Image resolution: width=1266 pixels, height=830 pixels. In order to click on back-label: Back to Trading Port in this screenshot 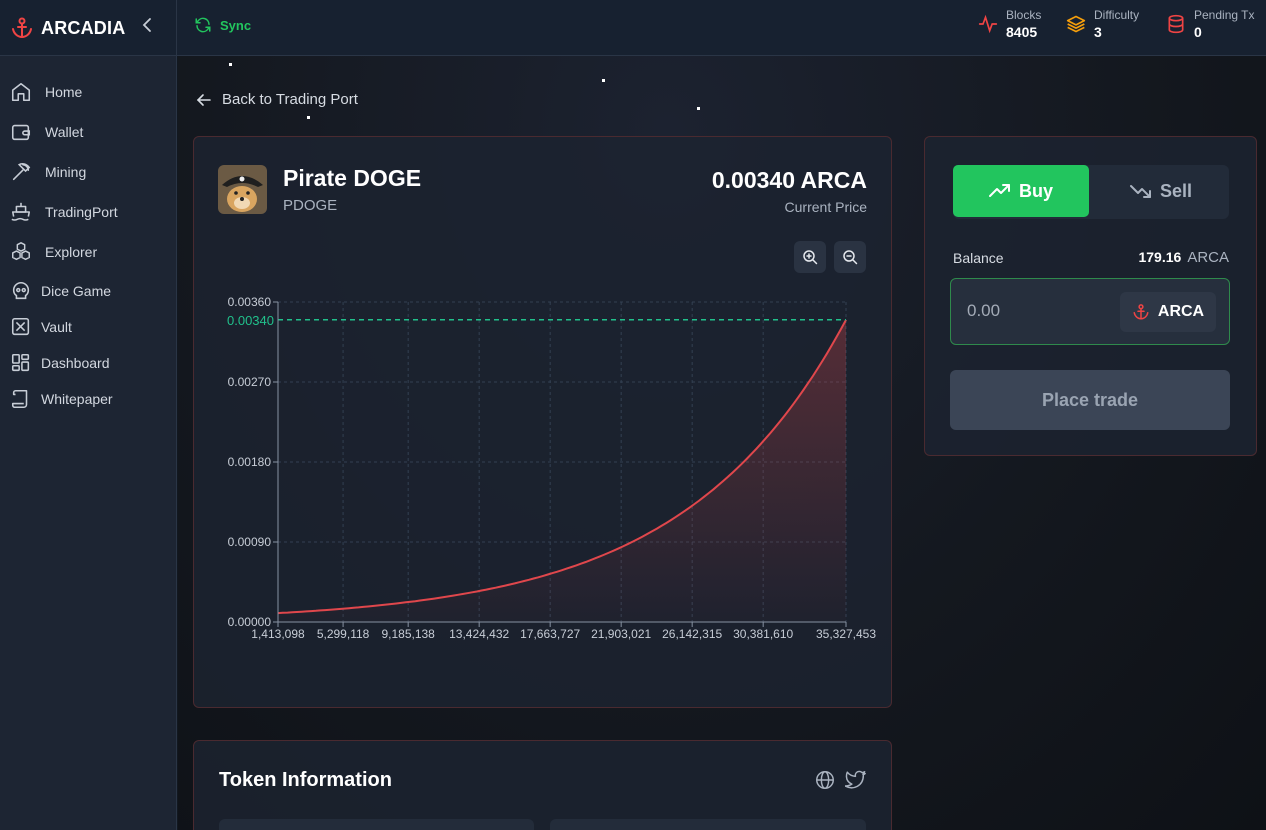, I will do `click(290, 99)`.